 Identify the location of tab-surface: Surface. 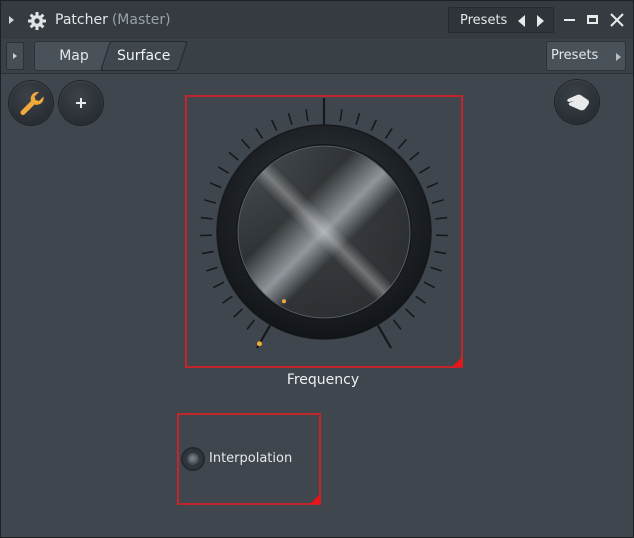
(144, 56).